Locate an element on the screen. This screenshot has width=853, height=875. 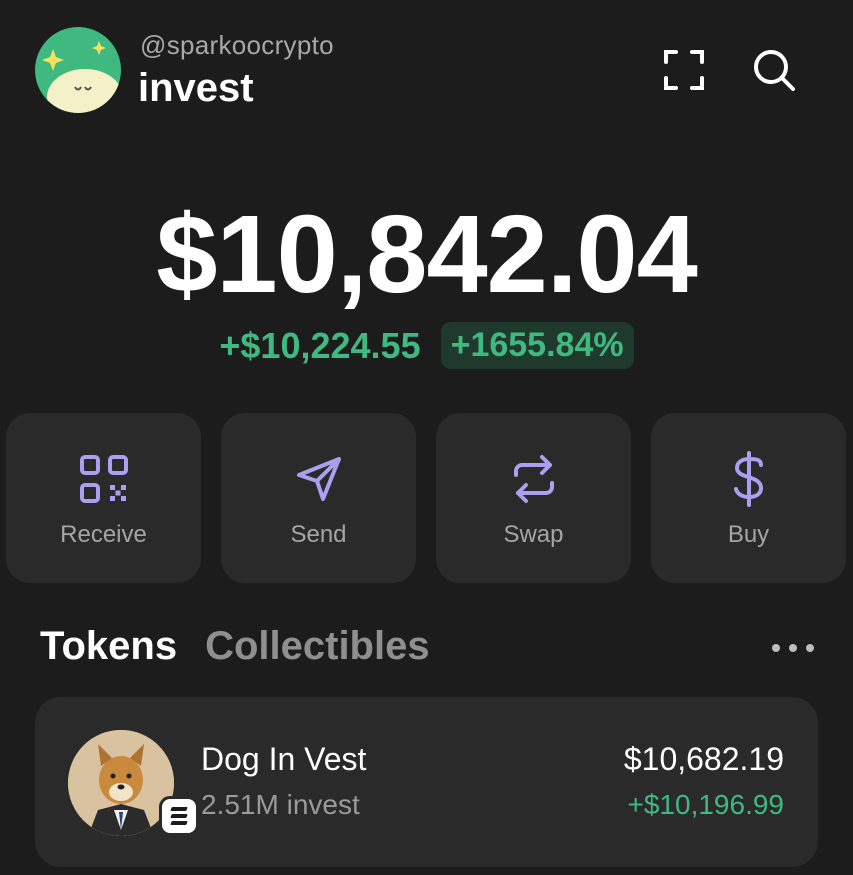
token-change: +$10,196.99 is located at coordinates (706, 804).